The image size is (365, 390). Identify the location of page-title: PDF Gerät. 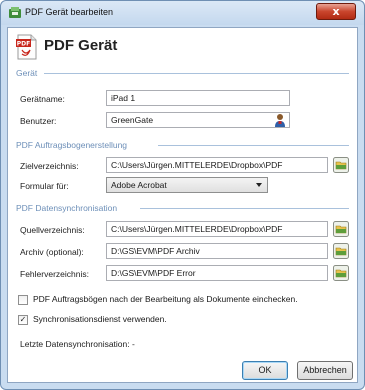
(81, 45).